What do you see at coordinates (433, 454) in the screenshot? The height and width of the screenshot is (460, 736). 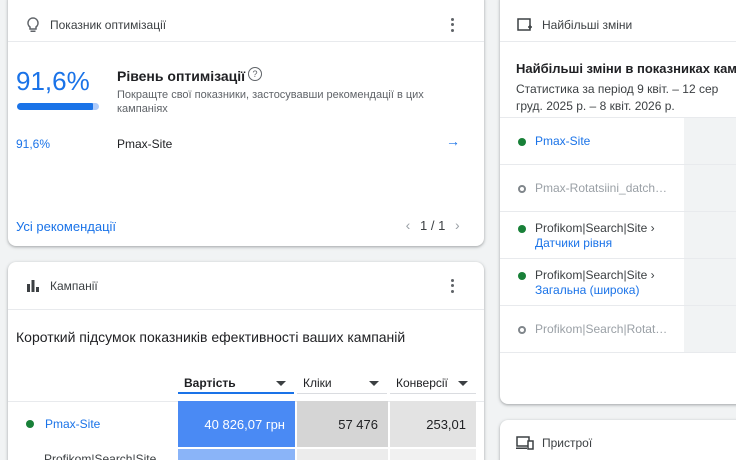 I see `conversions-cell-partial` at bounding box center [433, 454].